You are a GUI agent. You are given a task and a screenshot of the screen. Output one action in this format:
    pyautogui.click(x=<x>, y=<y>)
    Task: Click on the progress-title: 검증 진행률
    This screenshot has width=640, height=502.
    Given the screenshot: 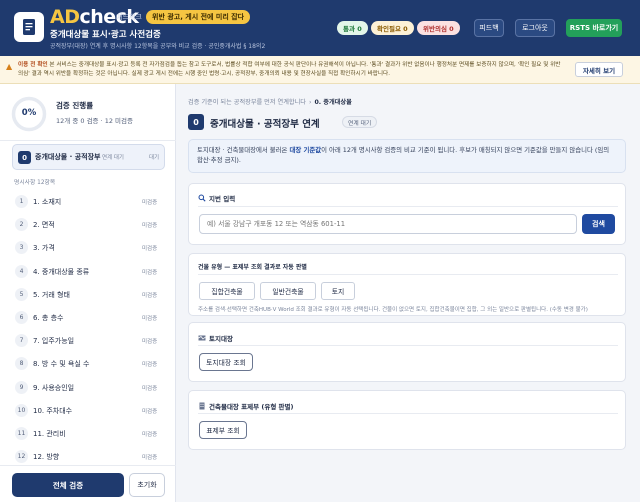 What is the action you would take?
    pyautogui.click(x=75, y=105)
    